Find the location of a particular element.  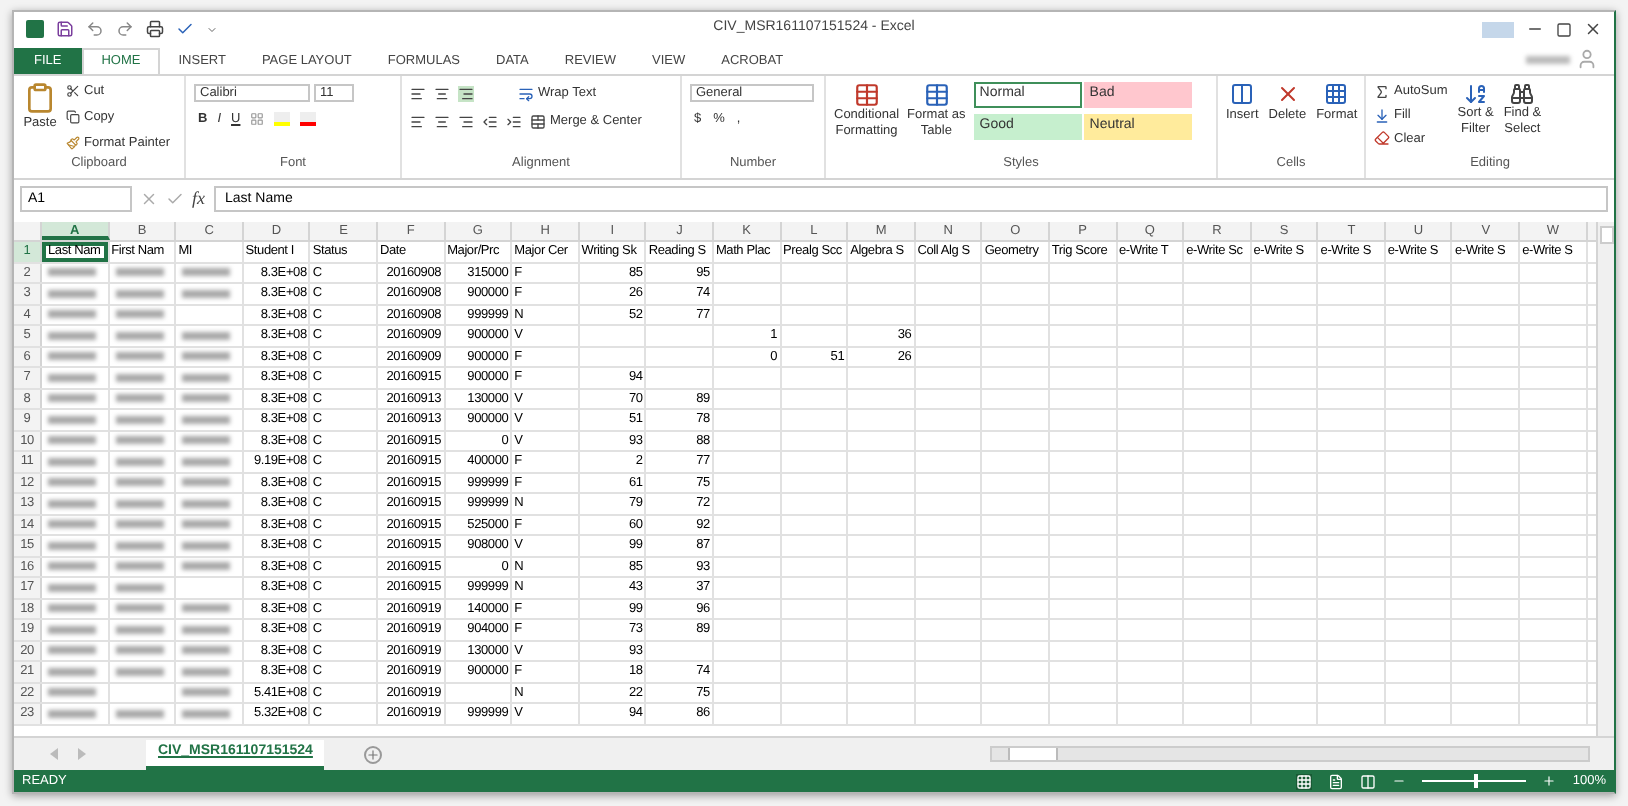

normal-view-icon is located at coordinates (1304, 781).